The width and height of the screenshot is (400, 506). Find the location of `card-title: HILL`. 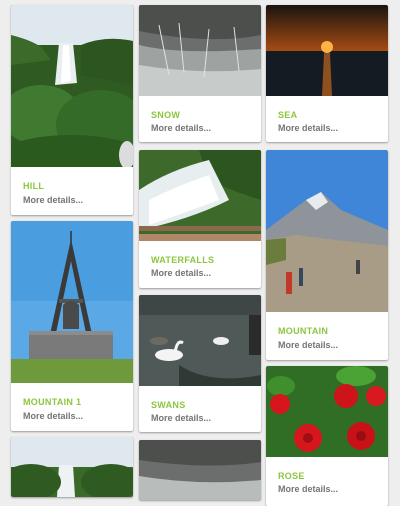

card-title: HILL is located at coordinates (34, 186).